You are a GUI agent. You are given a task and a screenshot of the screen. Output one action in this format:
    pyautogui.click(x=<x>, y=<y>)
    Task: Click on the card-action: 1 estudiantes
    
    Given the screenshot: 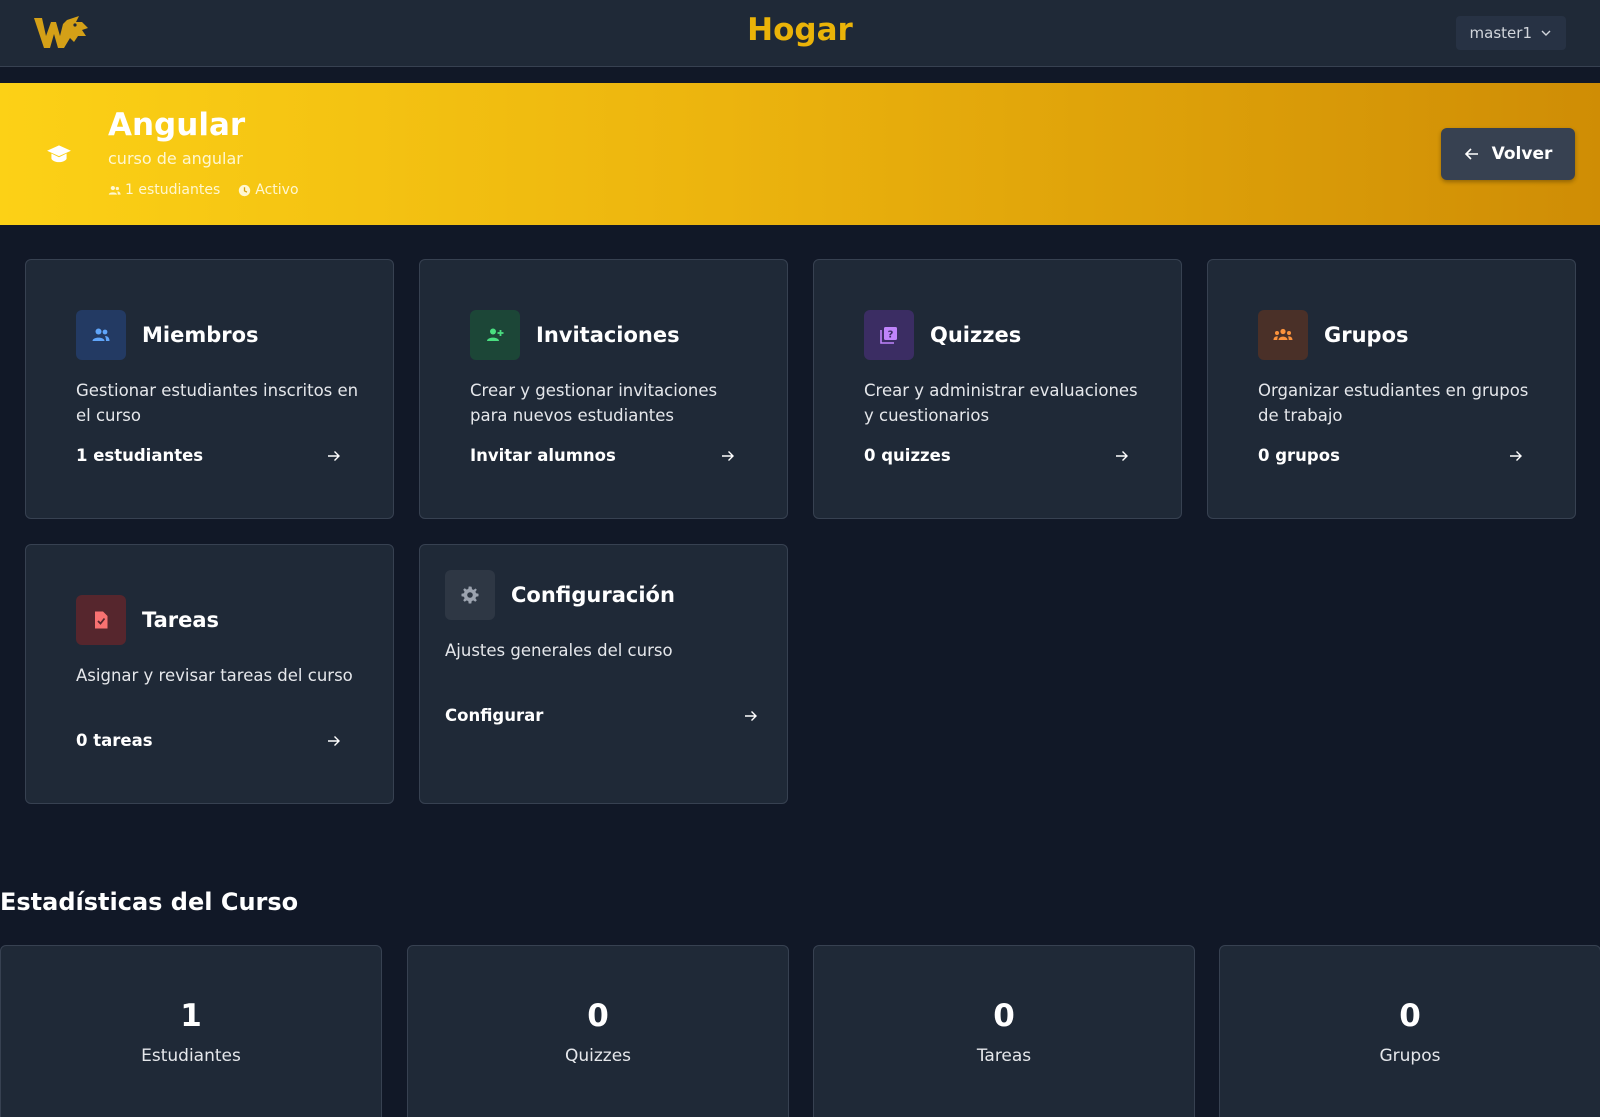 What is the action you would take?
    pyautogui.click(x=208, y=455)
    